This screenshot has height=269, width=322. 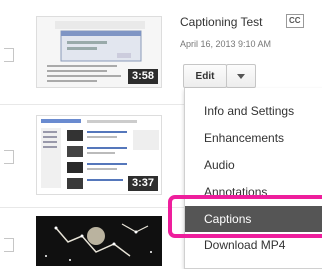 What do you see at coordinates (142, 183) in the screenshot?
I see `video-duration: 3:37` at bounding box center [142, 183].